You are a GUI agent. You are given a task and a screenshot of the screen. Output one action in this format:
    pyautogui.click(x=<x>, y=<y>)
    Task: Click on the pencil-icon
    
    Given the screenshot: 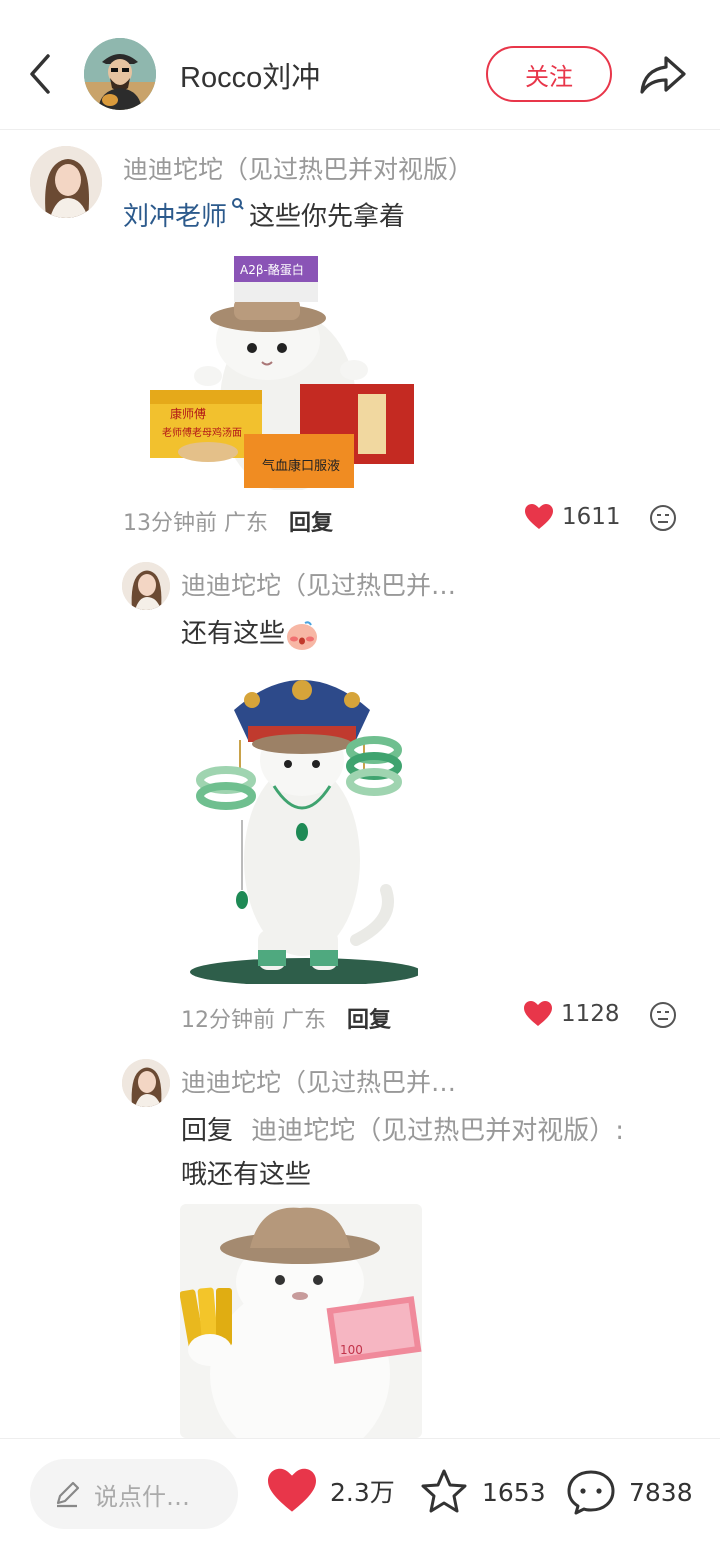 What is the action you would take?
    pyautogui.click(x=68, y=1494)
    